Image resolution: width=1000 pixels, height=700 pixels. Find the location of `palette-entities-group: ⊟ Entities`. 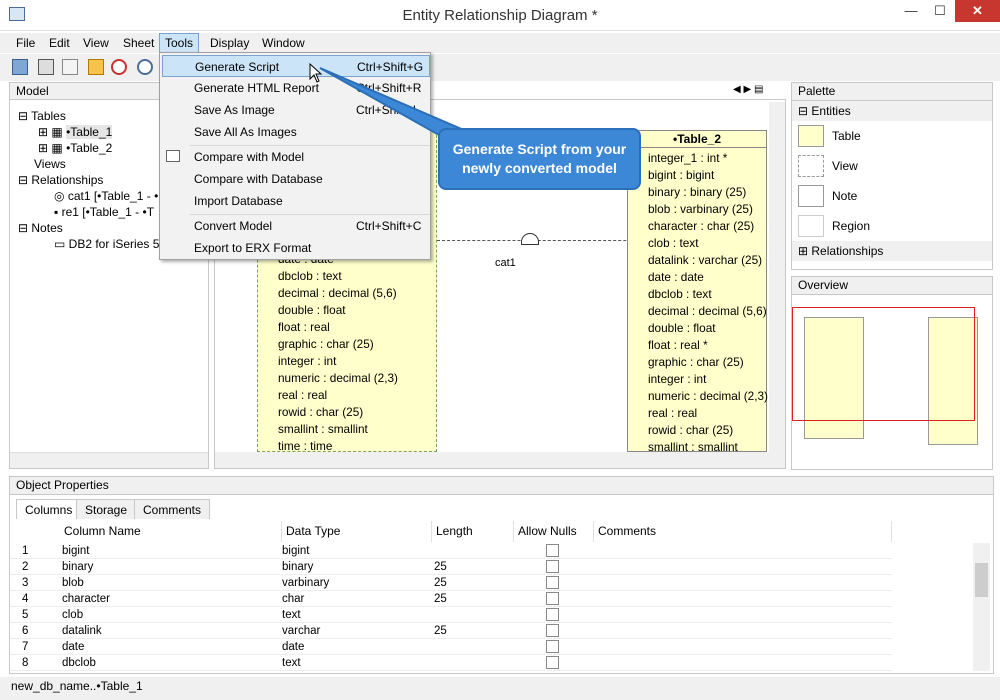

palette-entities-group: ⊟ Entities is located at coordinates (892, 111).